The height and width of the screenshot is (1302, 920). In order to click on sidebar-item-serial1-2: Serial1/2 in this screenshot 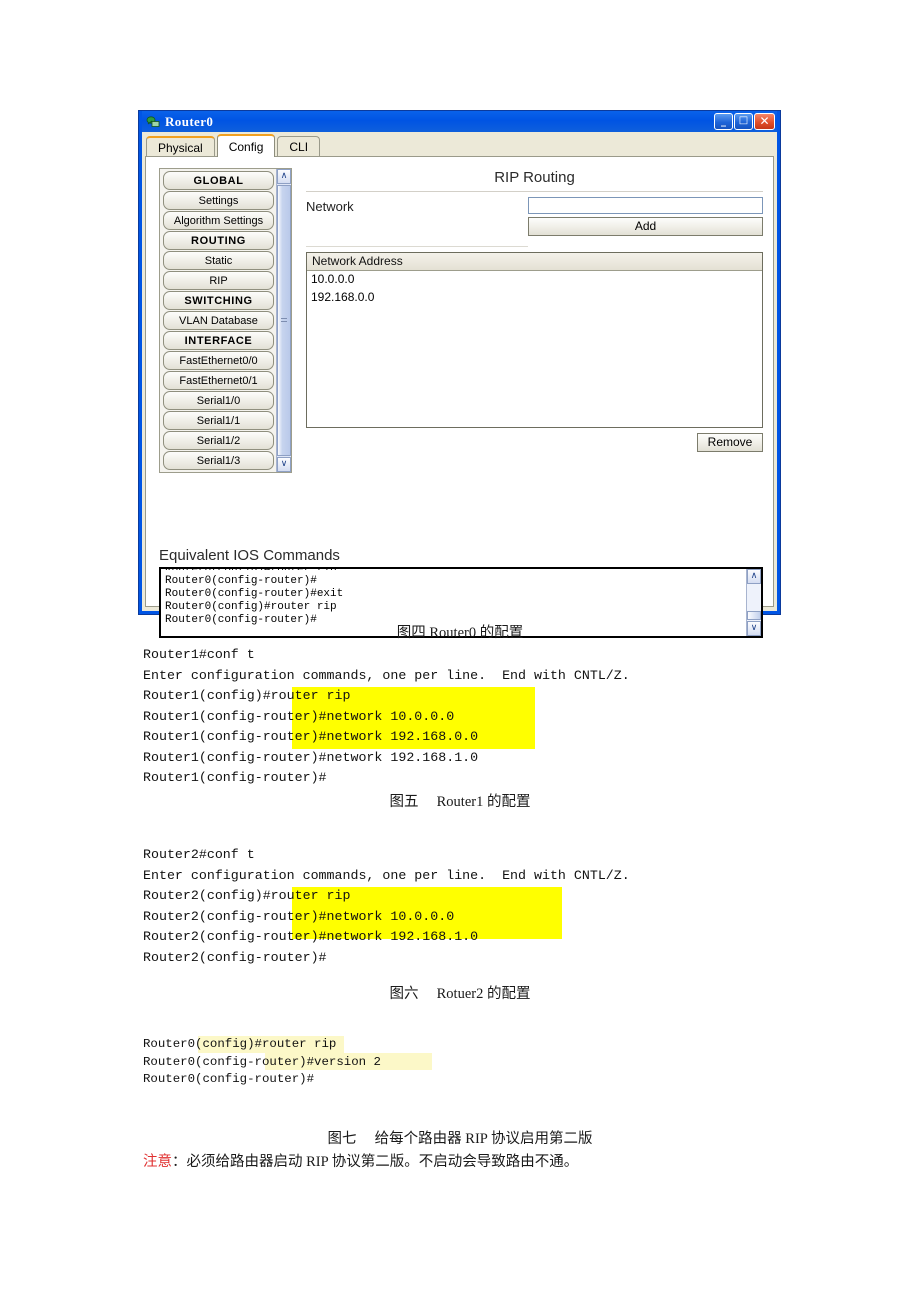, I will do `click(218, 440)`.